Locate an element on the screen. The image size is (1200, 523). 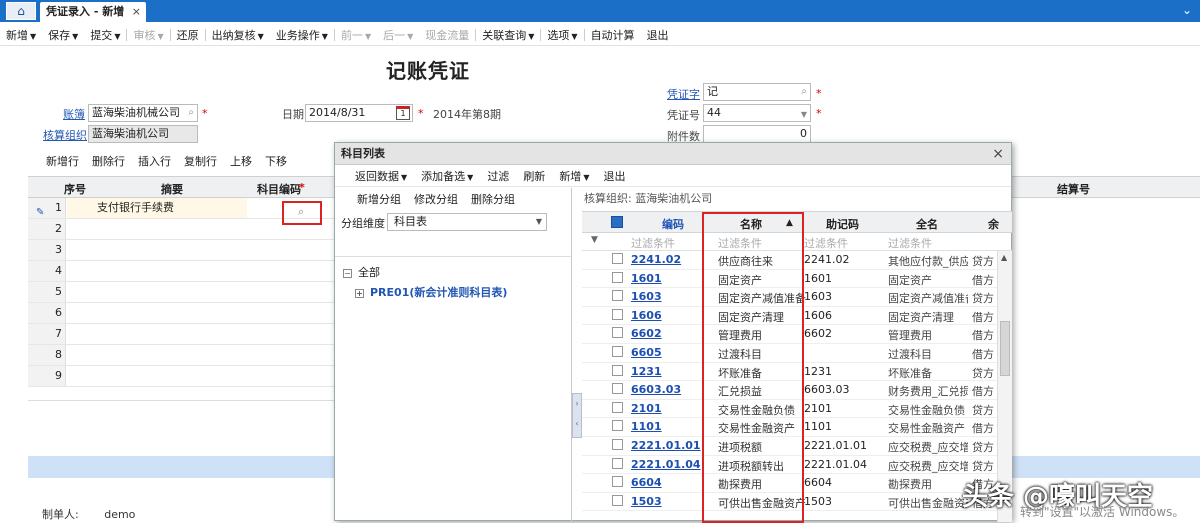
filter-funnel-icon: ▼ is located at coordinates (594, 240).